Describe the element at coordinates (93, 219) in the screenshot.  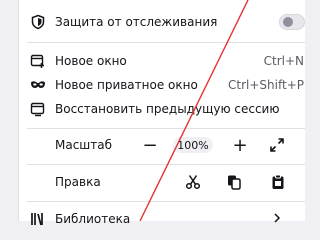
I see `library-label: Библиотека` at that location.